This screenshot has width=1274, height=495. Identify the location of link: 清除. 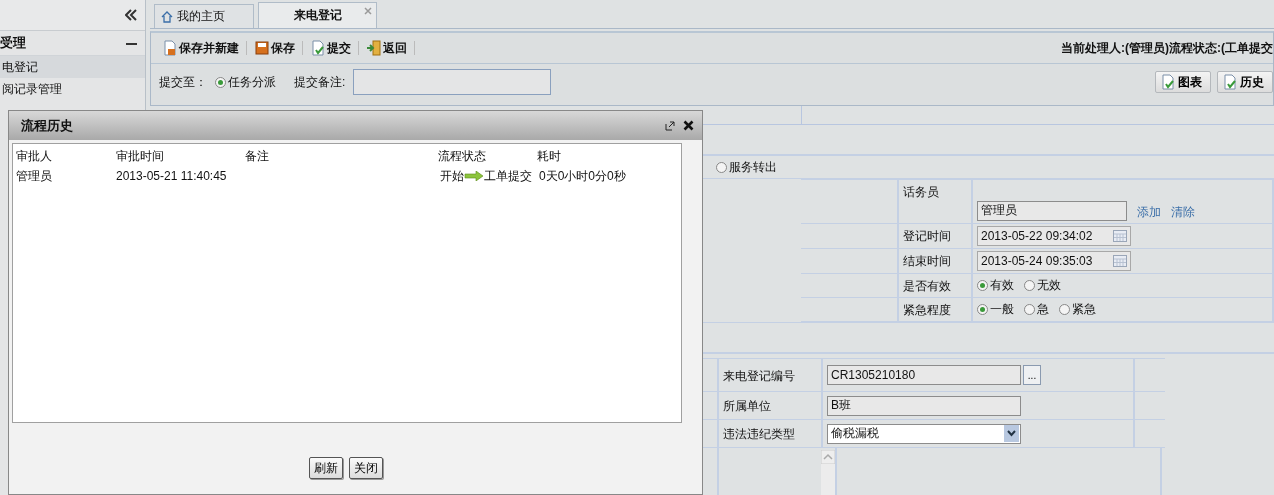
(1183, 212).